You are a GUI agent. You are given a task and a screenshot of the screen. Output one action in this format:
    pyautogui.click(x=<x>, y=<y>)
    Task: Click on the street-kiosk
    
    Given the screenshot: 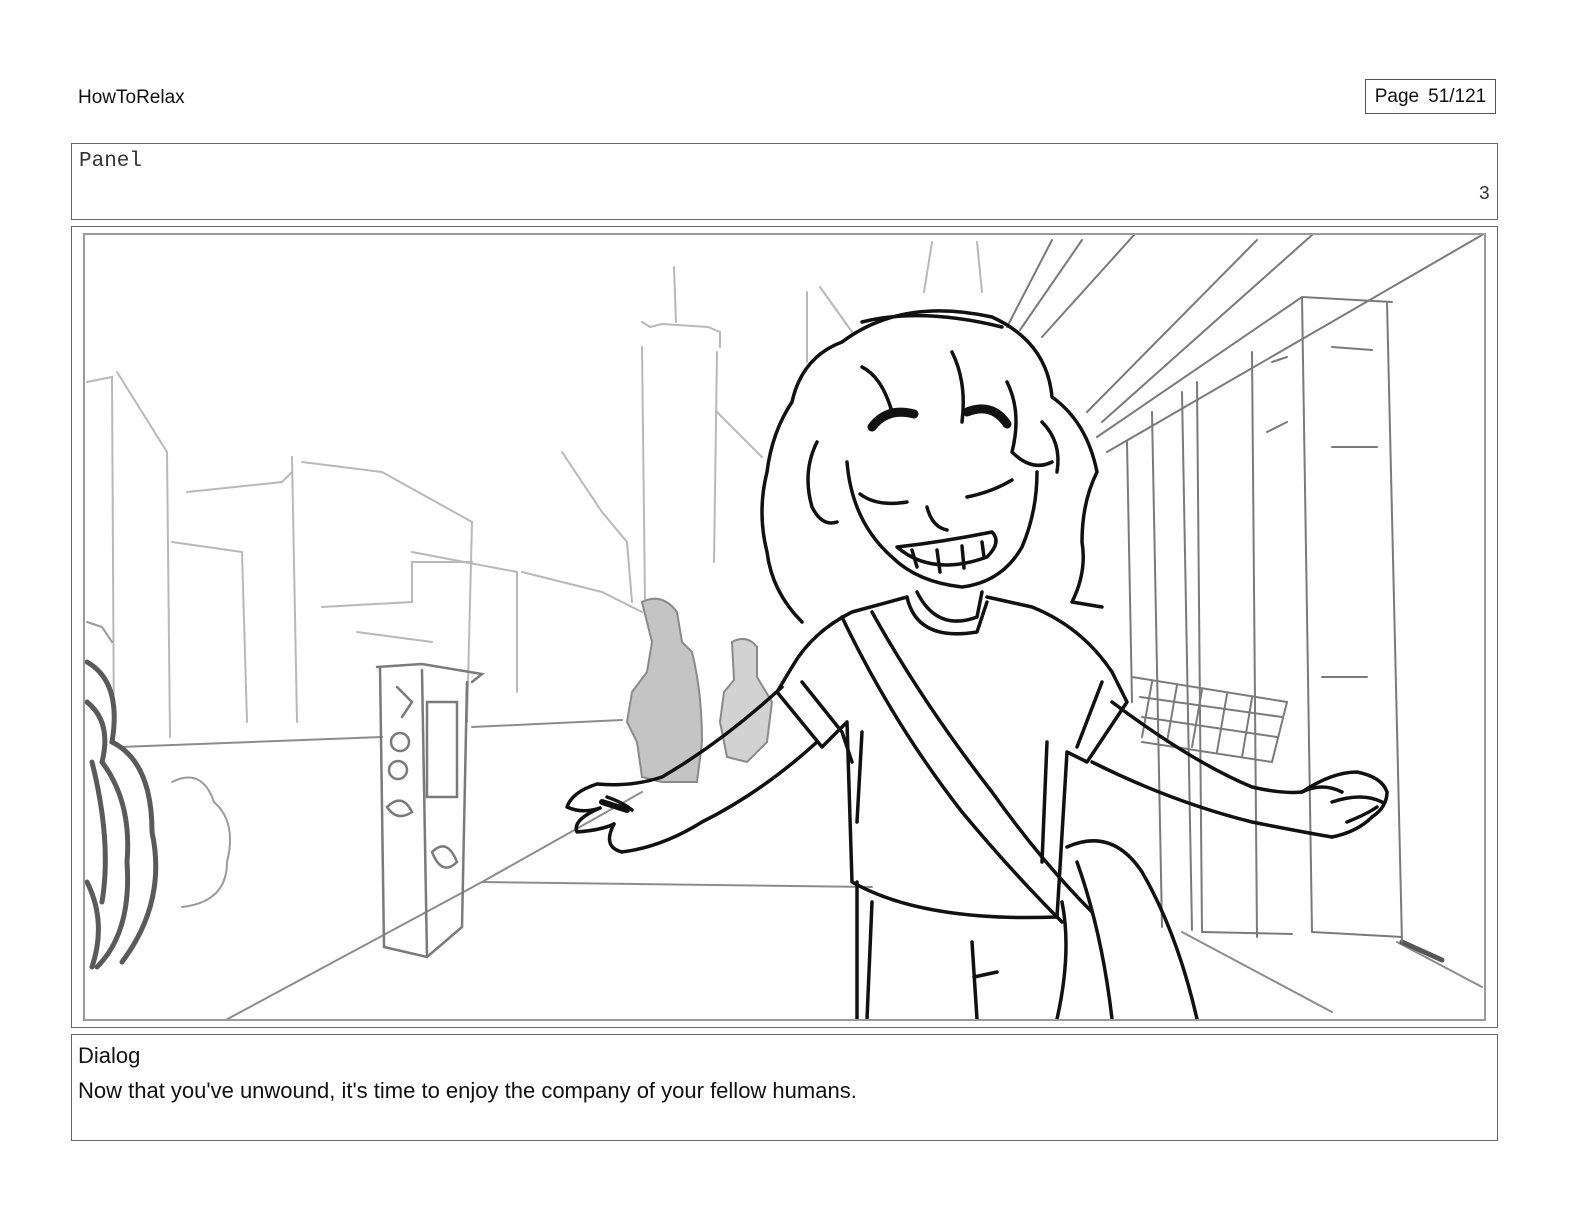 What is the action you would take?
    pyautogui.click(x=430, y=810)
    